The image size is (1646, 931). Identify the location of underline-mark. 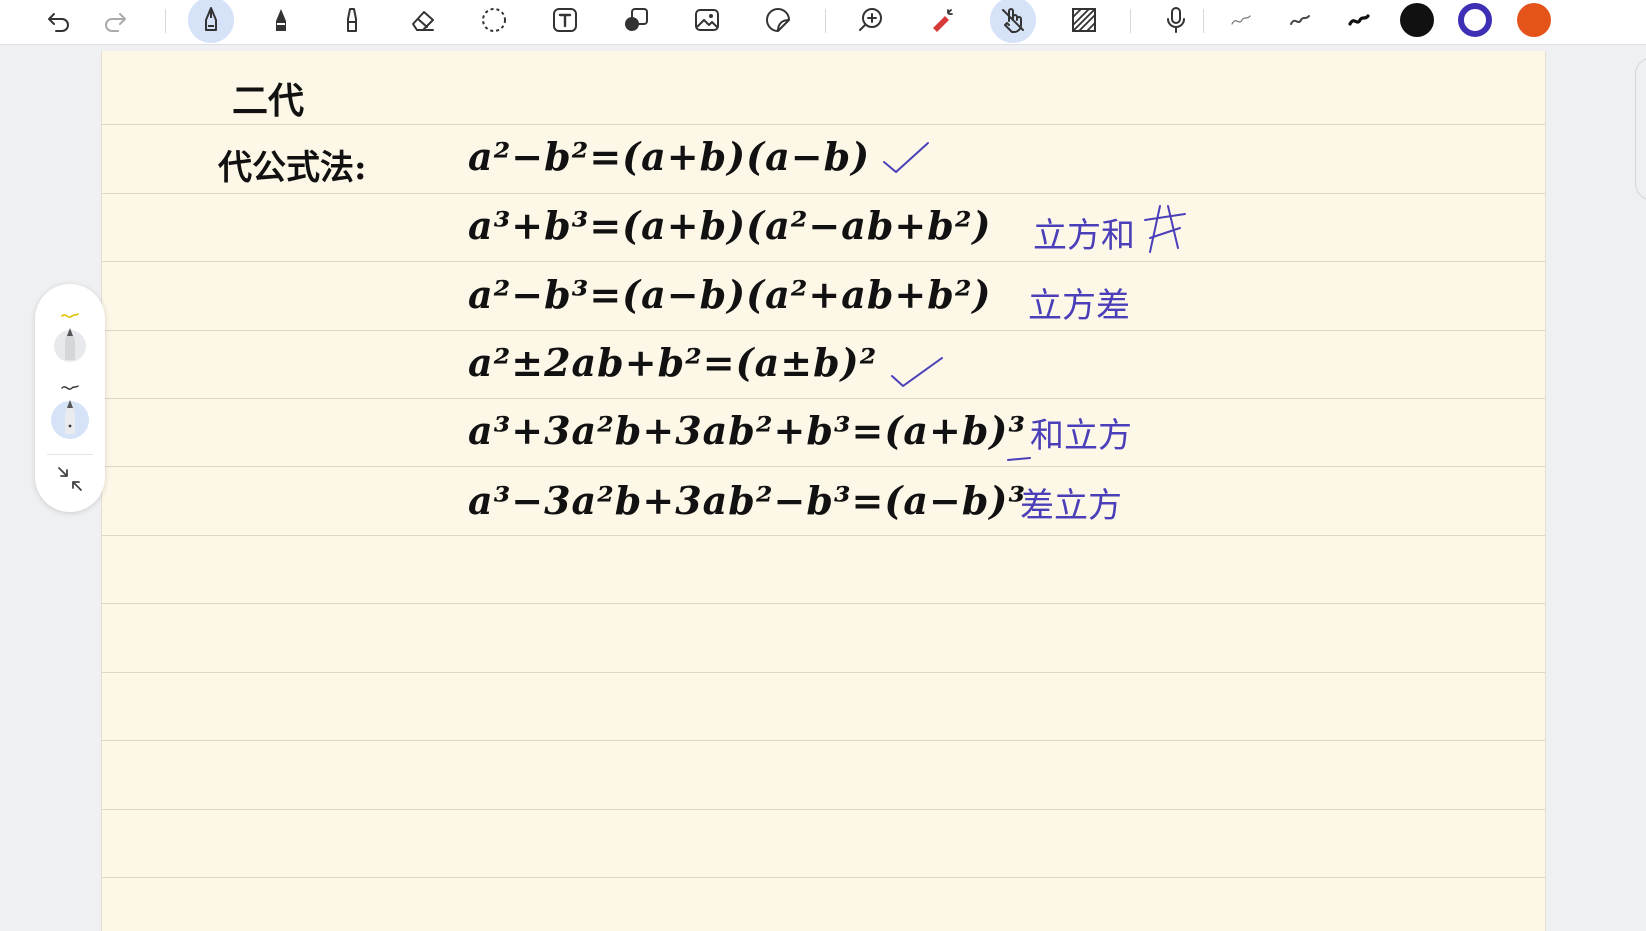
(1019, 459).